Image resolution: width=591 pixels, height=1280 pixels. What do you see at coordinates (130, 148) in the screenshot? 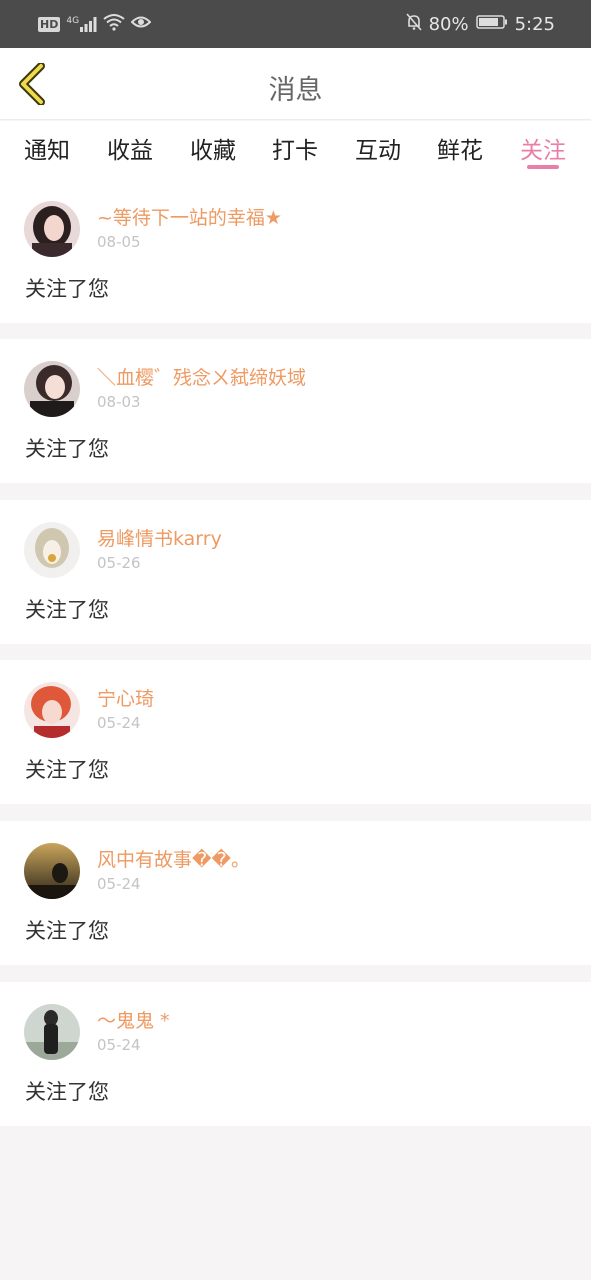
I see `tab-earnings: 收益` at bounding box center [130, 148].